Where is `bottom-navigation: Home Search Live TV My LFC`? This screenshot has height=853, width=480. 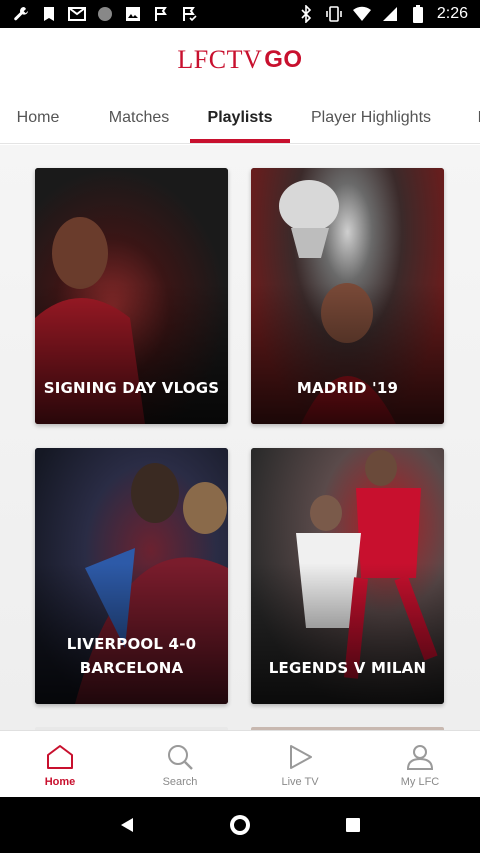 bottom-navigation: Home Search Live TV My LFC is located at coordinates (240, 763).